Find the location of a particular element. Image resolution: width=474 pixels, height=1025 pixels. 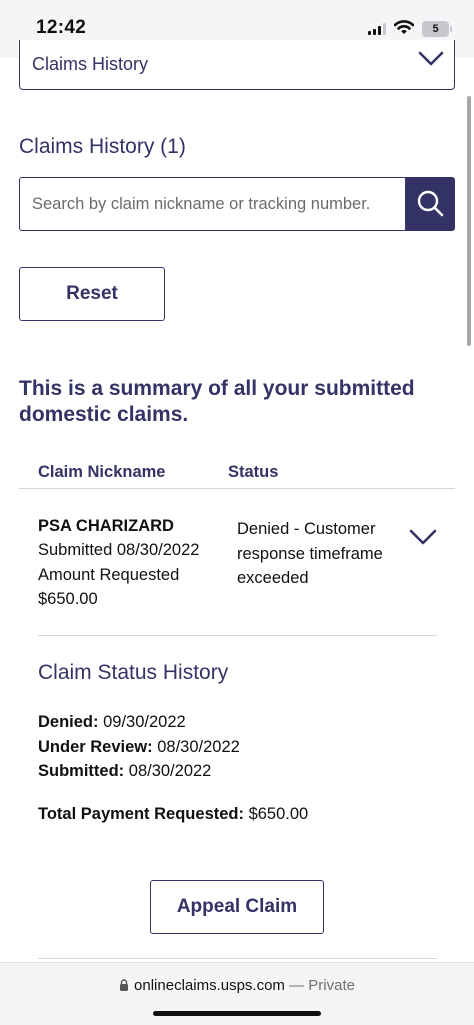

history-entry-date: 09/30/2022 is located at coordinates (144, 722).